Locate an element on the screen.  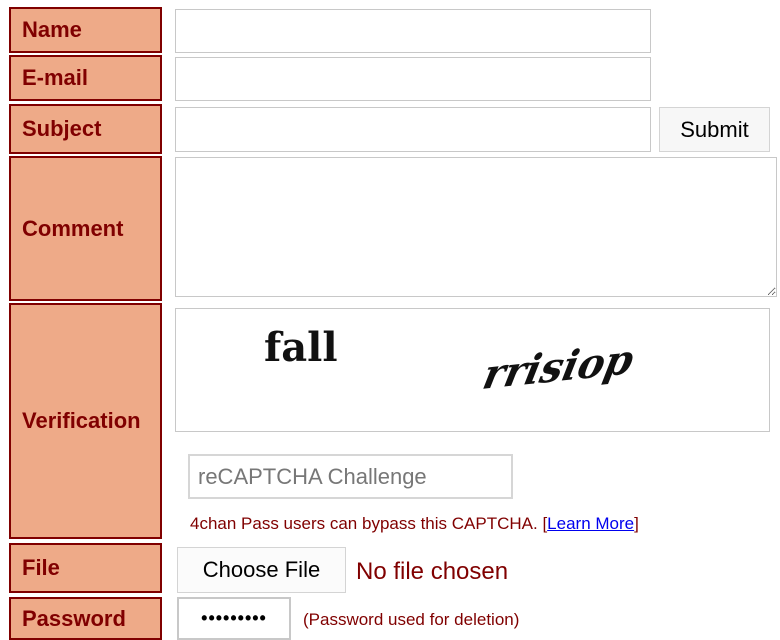
learn-more-bracket-close: ] is located at coordinates (636, 523).